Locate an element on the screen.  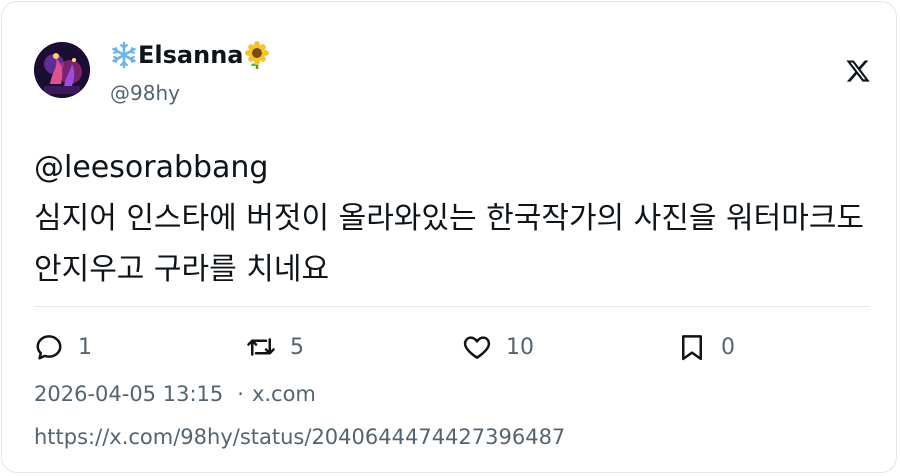
avatar is located at coordinates (62, 70).